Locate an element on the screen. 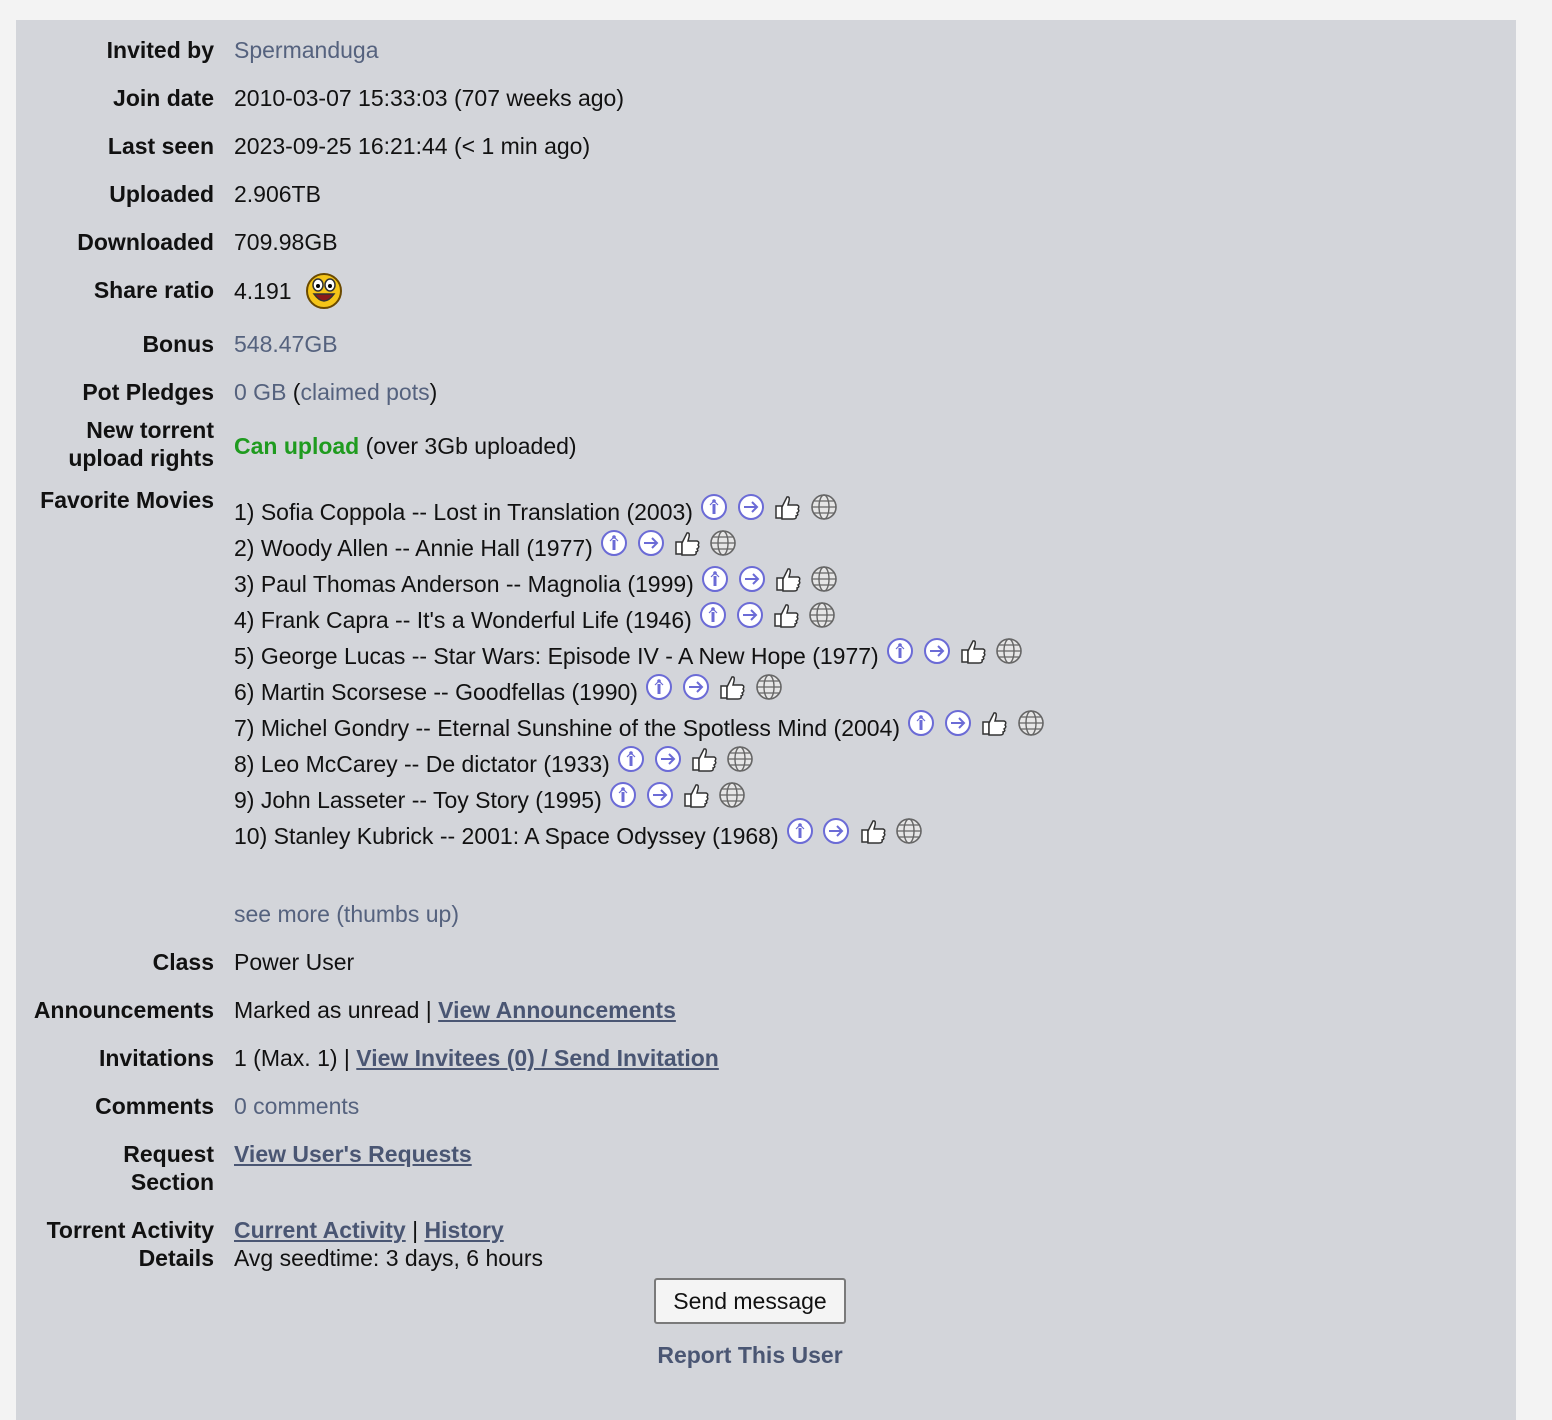  downloaded-value: 709.98GB is located at coordinates (286, 242).